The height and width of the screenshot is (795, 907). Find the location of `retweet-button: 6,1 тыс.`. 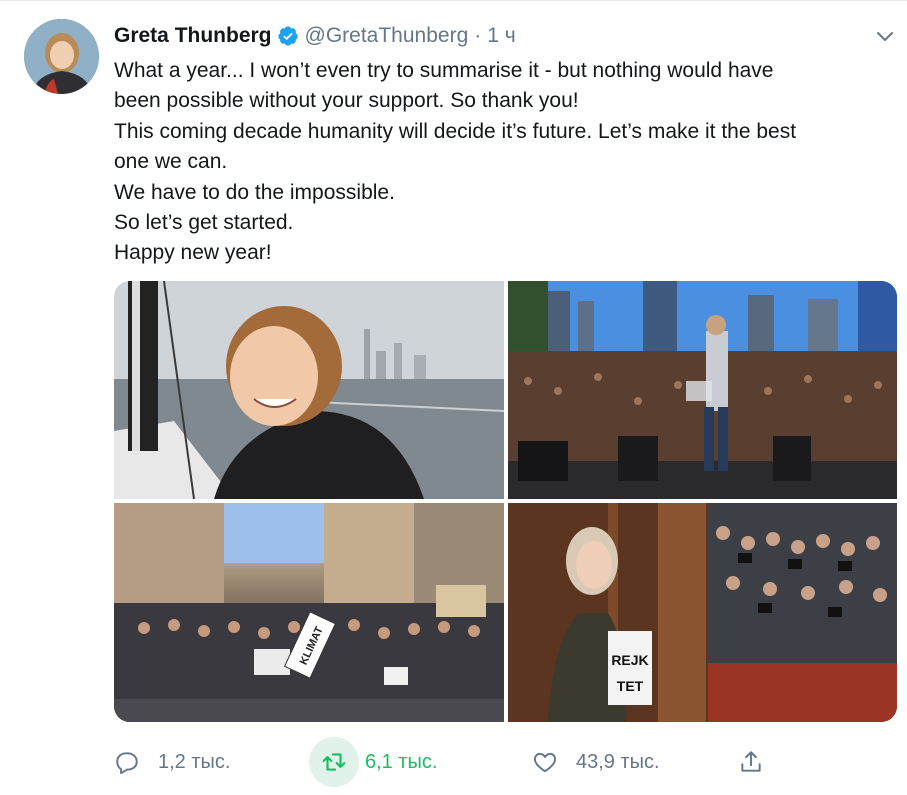

retweet-button: 6,1 тыс. is located at coordinates (373, 762).